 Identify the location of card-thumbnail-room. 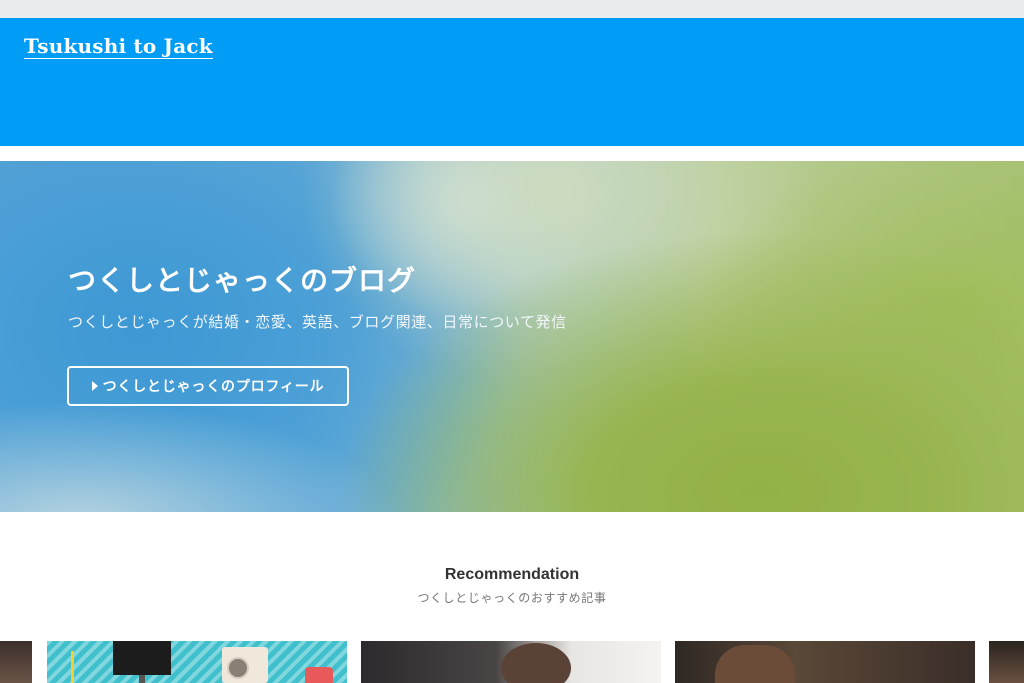
(755, 664).